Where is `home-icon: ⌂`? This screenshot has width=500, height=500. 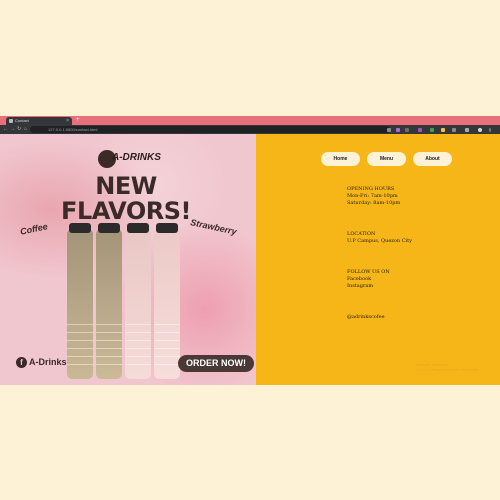 home-icon: ⌂ is located at coordinates (25, 129).